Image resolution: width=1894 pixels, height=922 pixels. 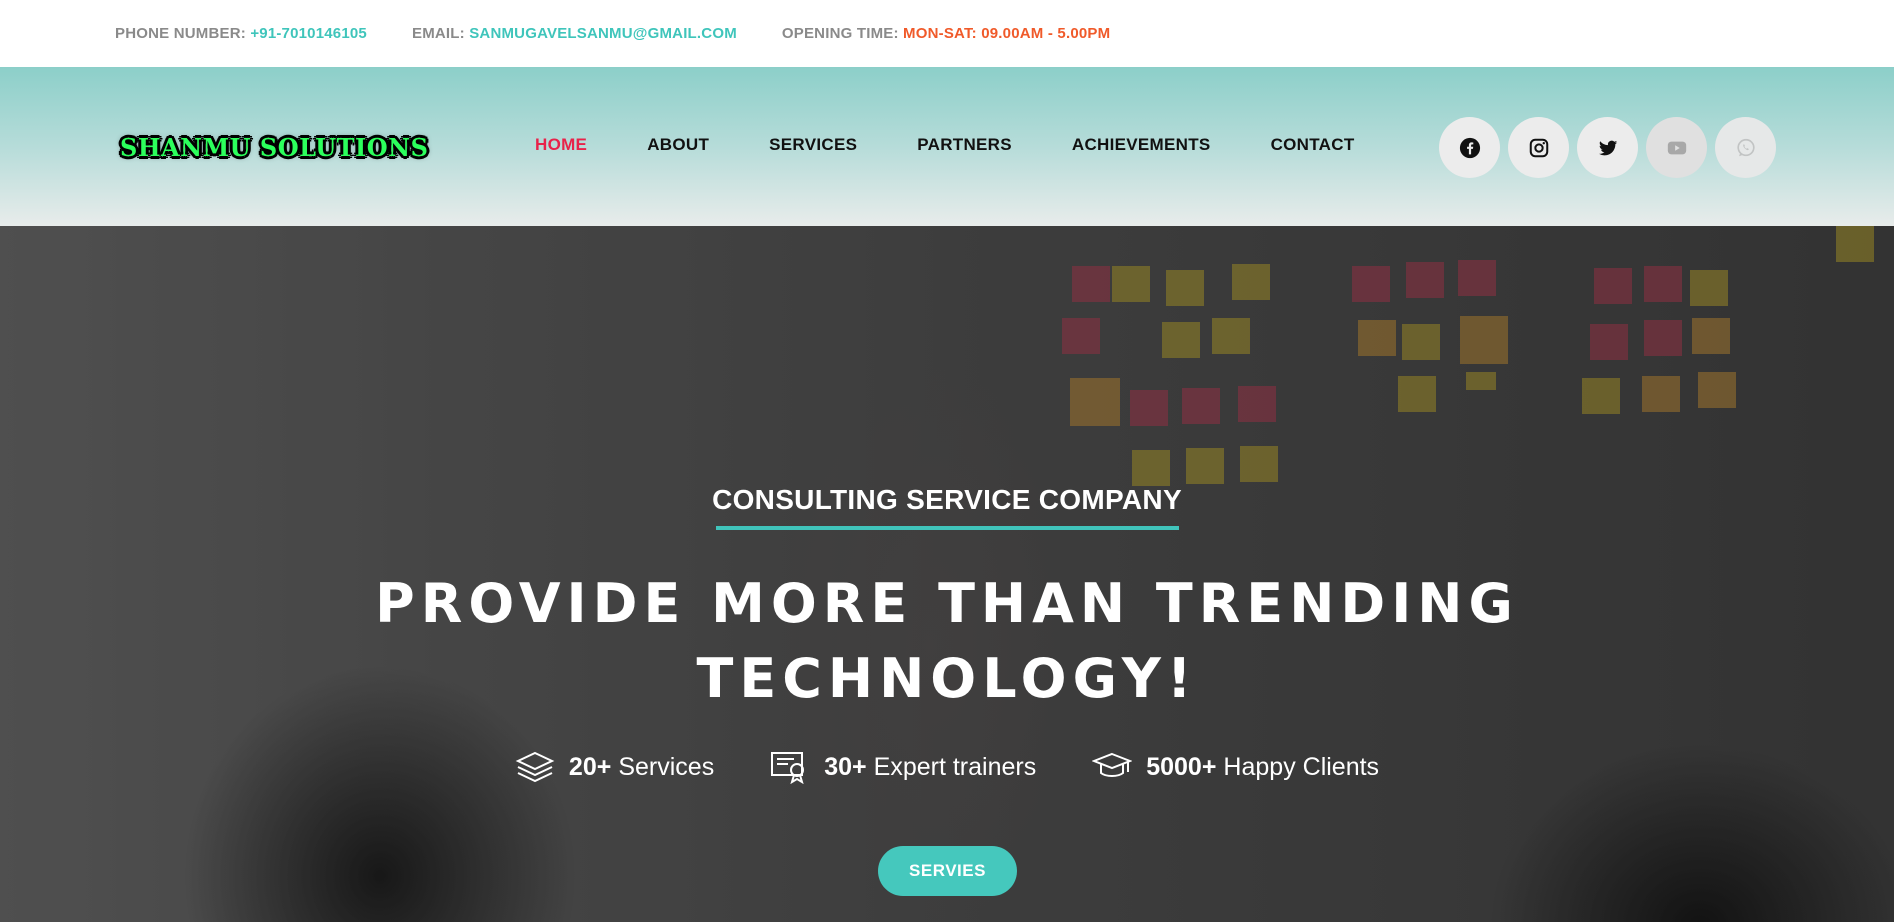 What do you see at coordinates (813, 145) in the screenshot?
I see `nav-services: SERVICES` at bounding box center [813, 145].